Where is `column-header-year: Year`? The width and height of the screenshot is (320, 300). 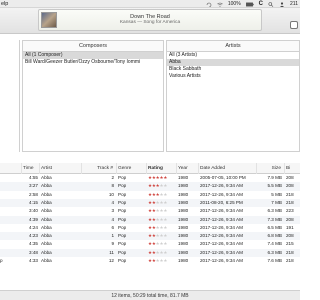 column-header-year: Year is located at coordinates (188, 168).